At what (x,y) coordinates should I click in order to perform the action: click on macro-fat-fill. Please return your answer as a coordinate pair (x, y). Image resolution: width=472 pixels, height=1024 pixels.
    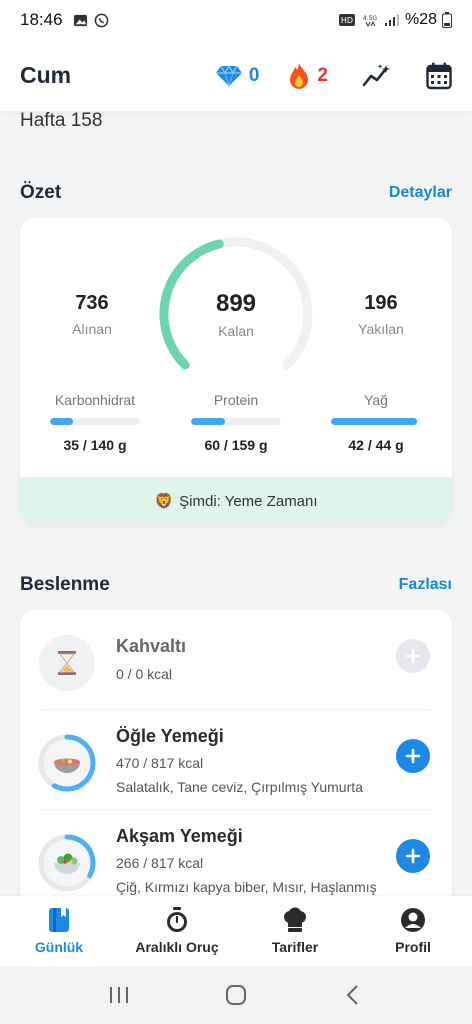
    Looking at the image, I should click on (374, 421).